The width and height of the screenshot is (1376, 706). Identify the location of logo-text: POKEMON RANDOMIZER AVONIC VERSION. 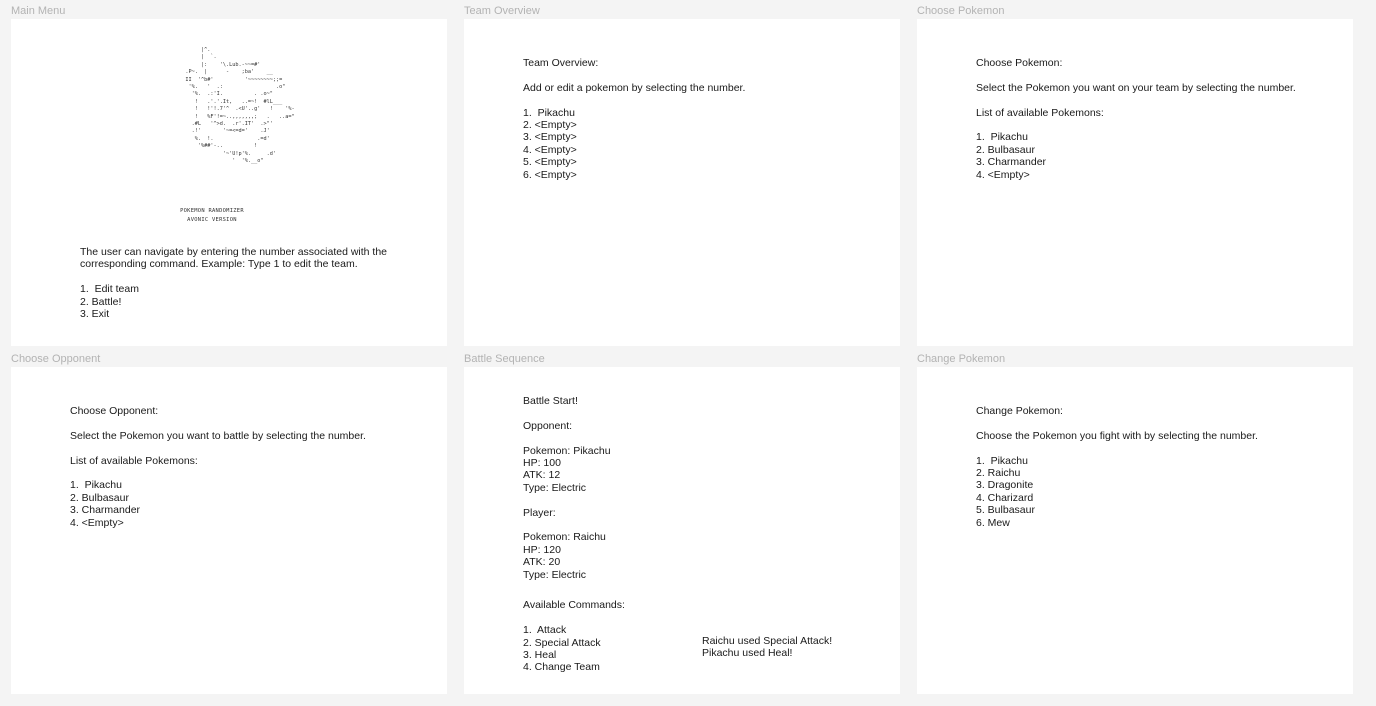
(212, 215).